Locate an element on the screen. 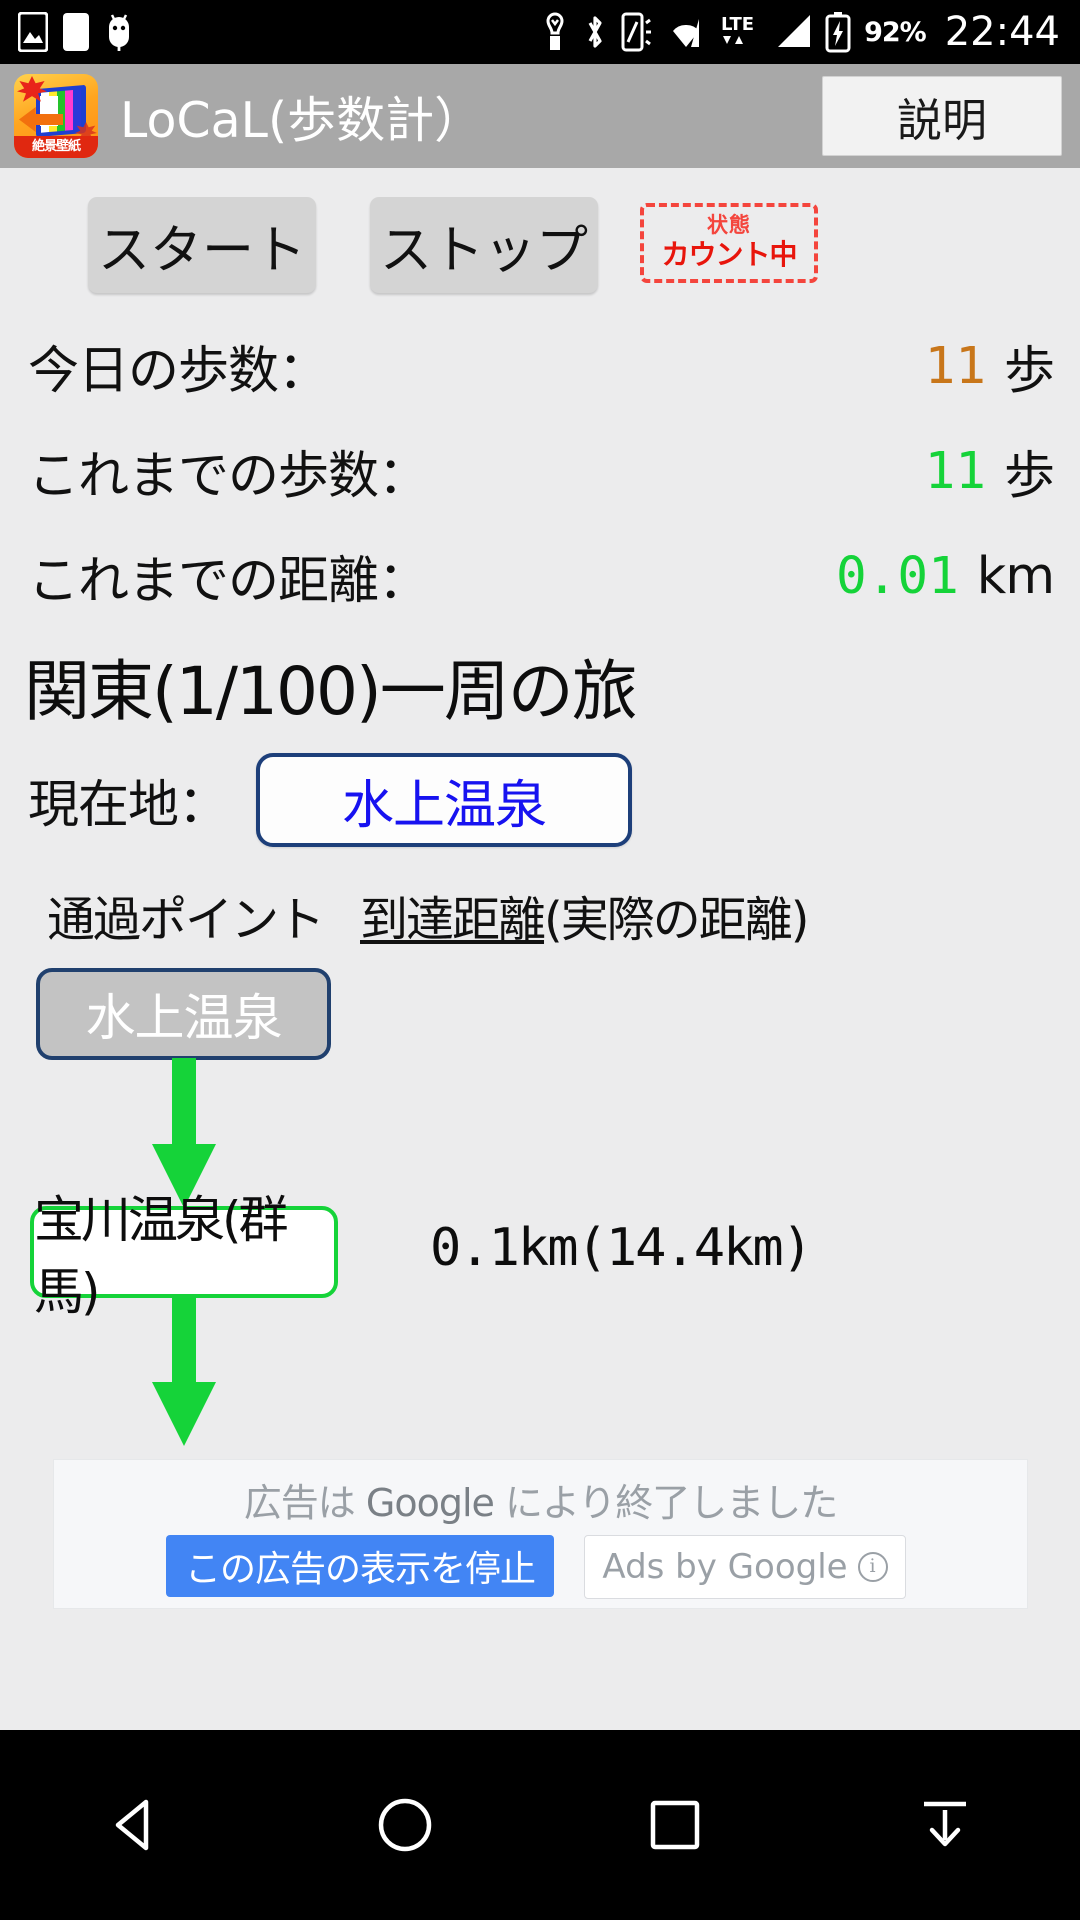  battery-charging-icon is located at coordinates (838, 32).